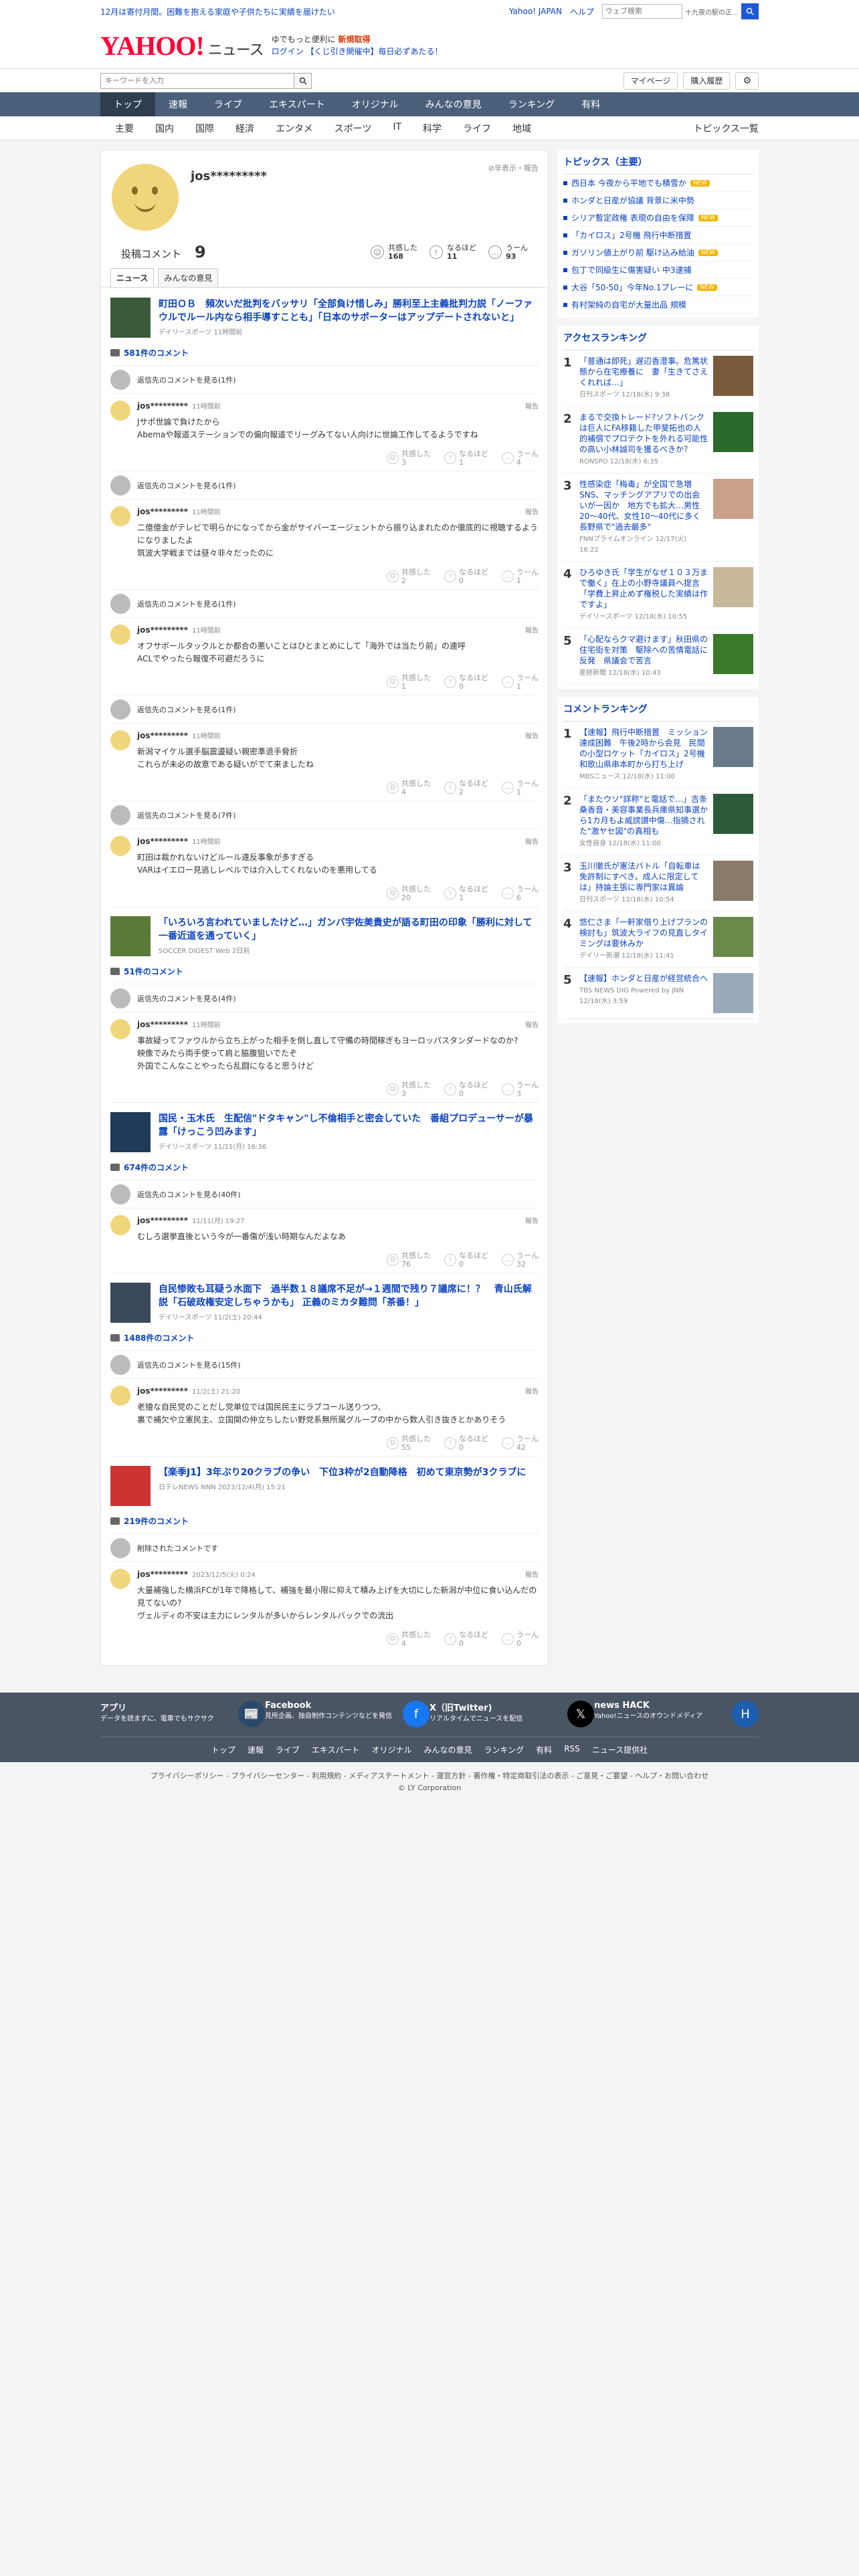 This screenshot has height=2576, width=859. Describe the element at coordinates (288, 51) in the screenshot. I see `login-link: ログイン` at that location.